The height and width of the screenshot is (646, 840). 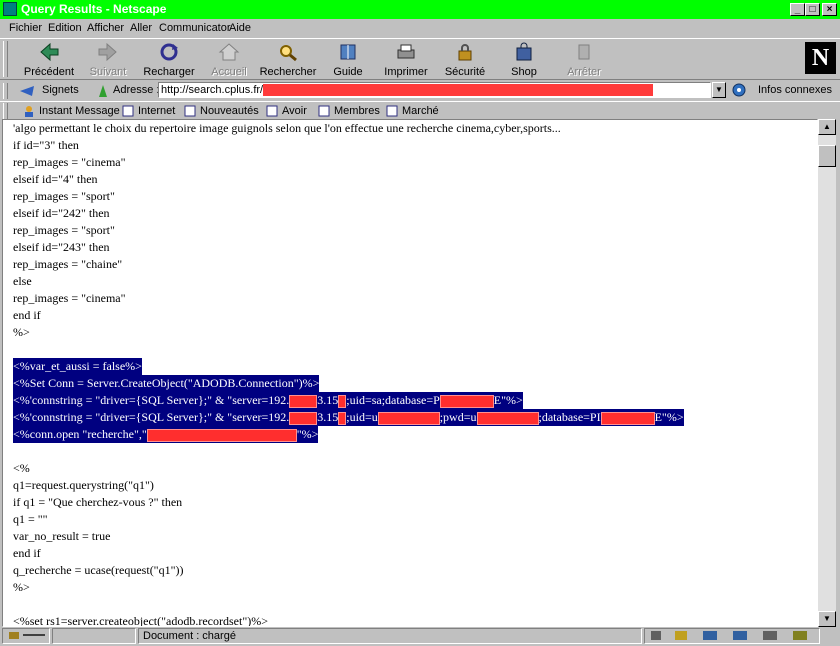 I want to click on netscape-logo: N, so click(x=820, y=58).